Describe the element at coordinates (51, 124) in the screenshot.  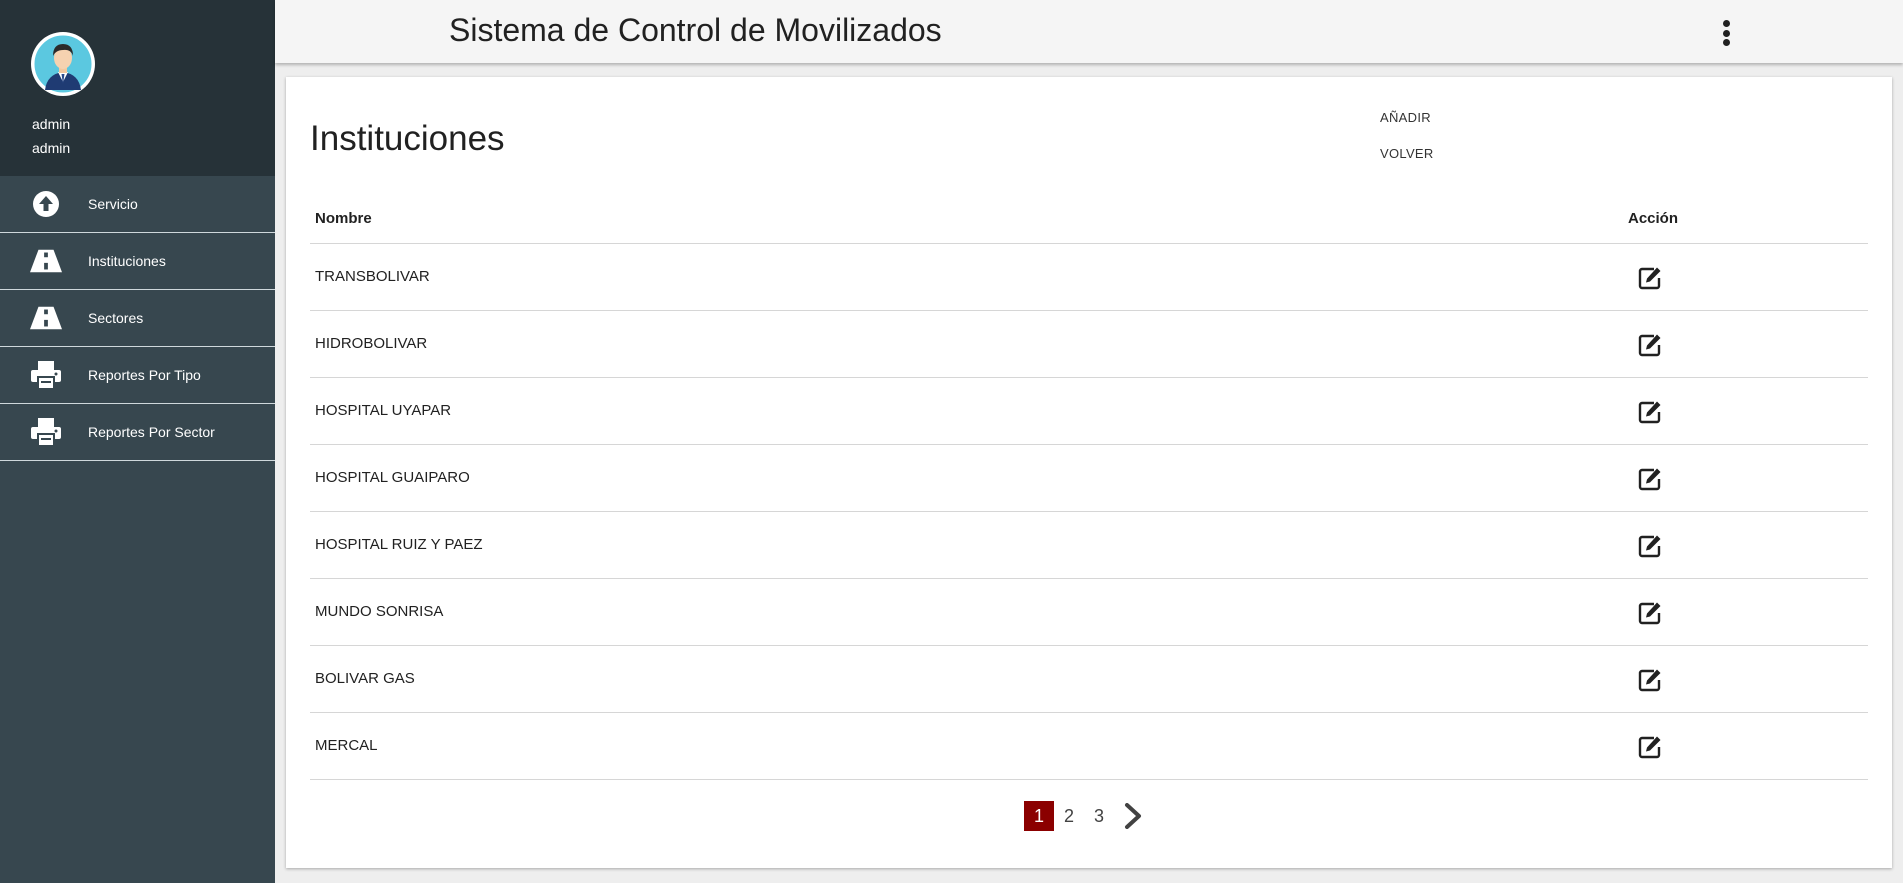
I see `user-name: admin` at that location.